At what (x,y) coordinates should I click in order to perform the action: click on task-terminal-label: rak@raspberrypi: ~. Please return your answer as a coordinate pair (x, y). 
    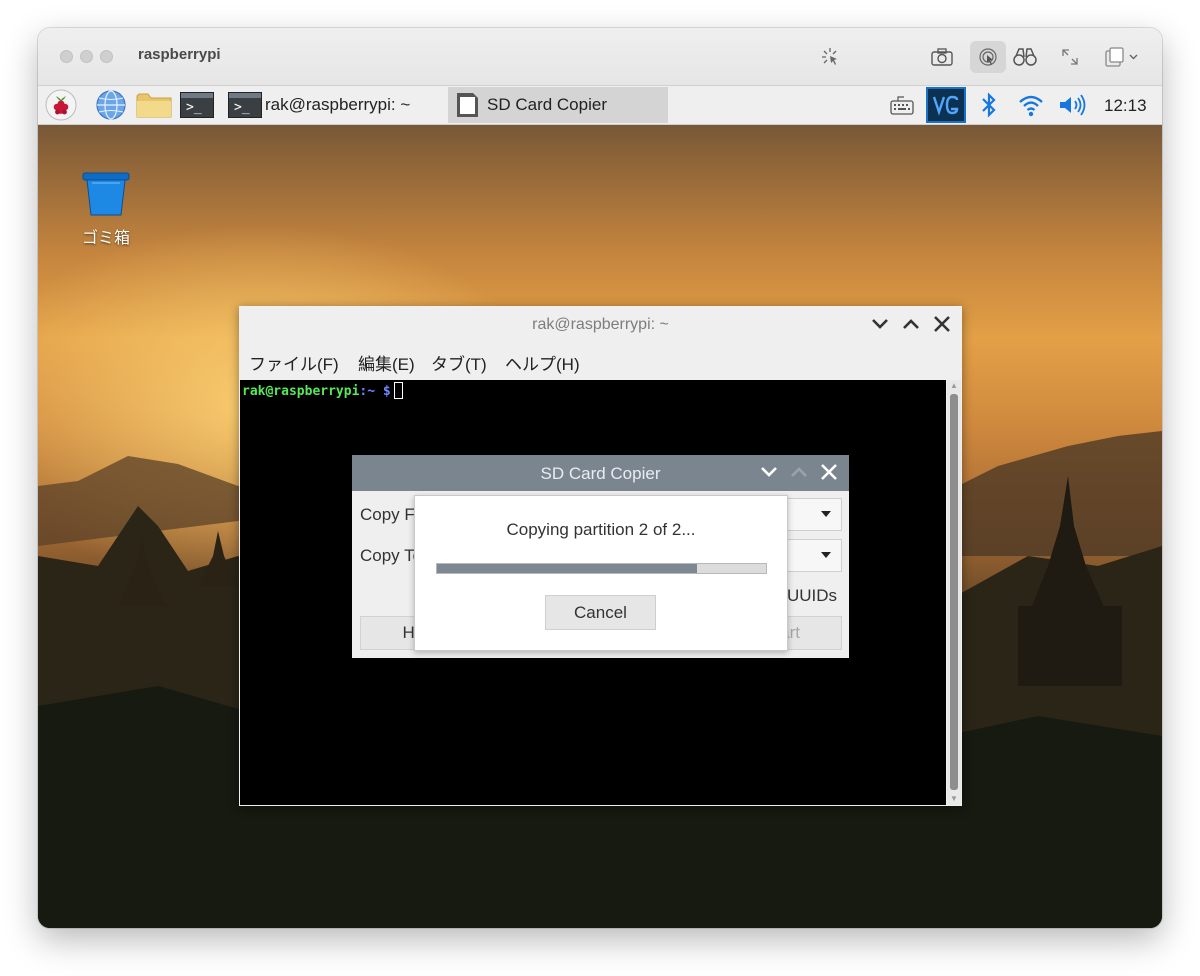
    Looking at the image, I should click on (338, 104).